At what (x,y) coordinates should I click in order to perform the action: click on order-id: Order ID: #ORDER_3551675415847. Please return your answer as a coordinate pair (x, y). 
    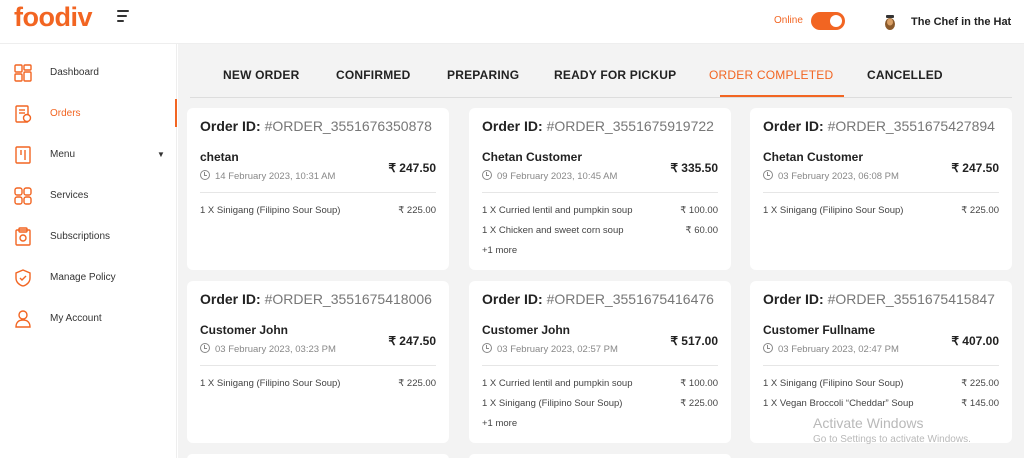
    Looking at the image, I should click on (879, 299).